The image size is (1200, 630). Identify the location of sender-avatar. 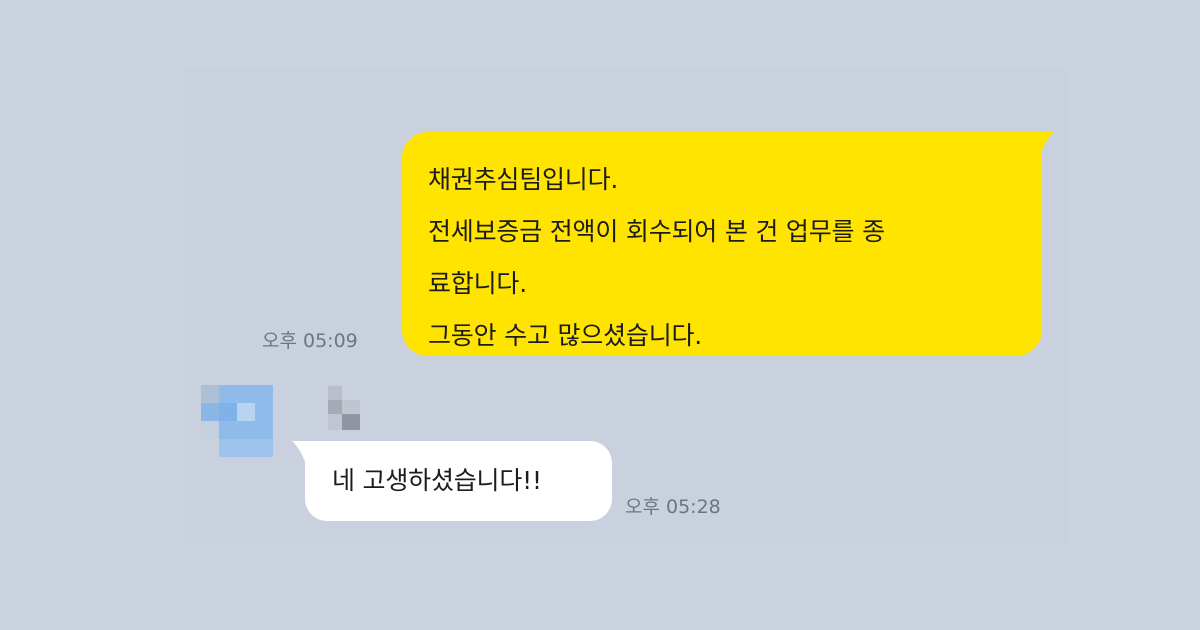
(237, 421).